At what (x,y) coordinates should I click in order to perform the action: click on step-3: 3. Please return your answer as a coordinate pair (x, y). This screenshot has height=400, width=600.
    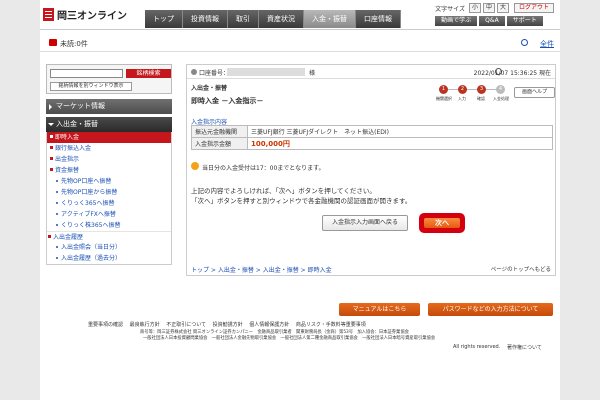
    Looking at the image, I should click on (481, 89).